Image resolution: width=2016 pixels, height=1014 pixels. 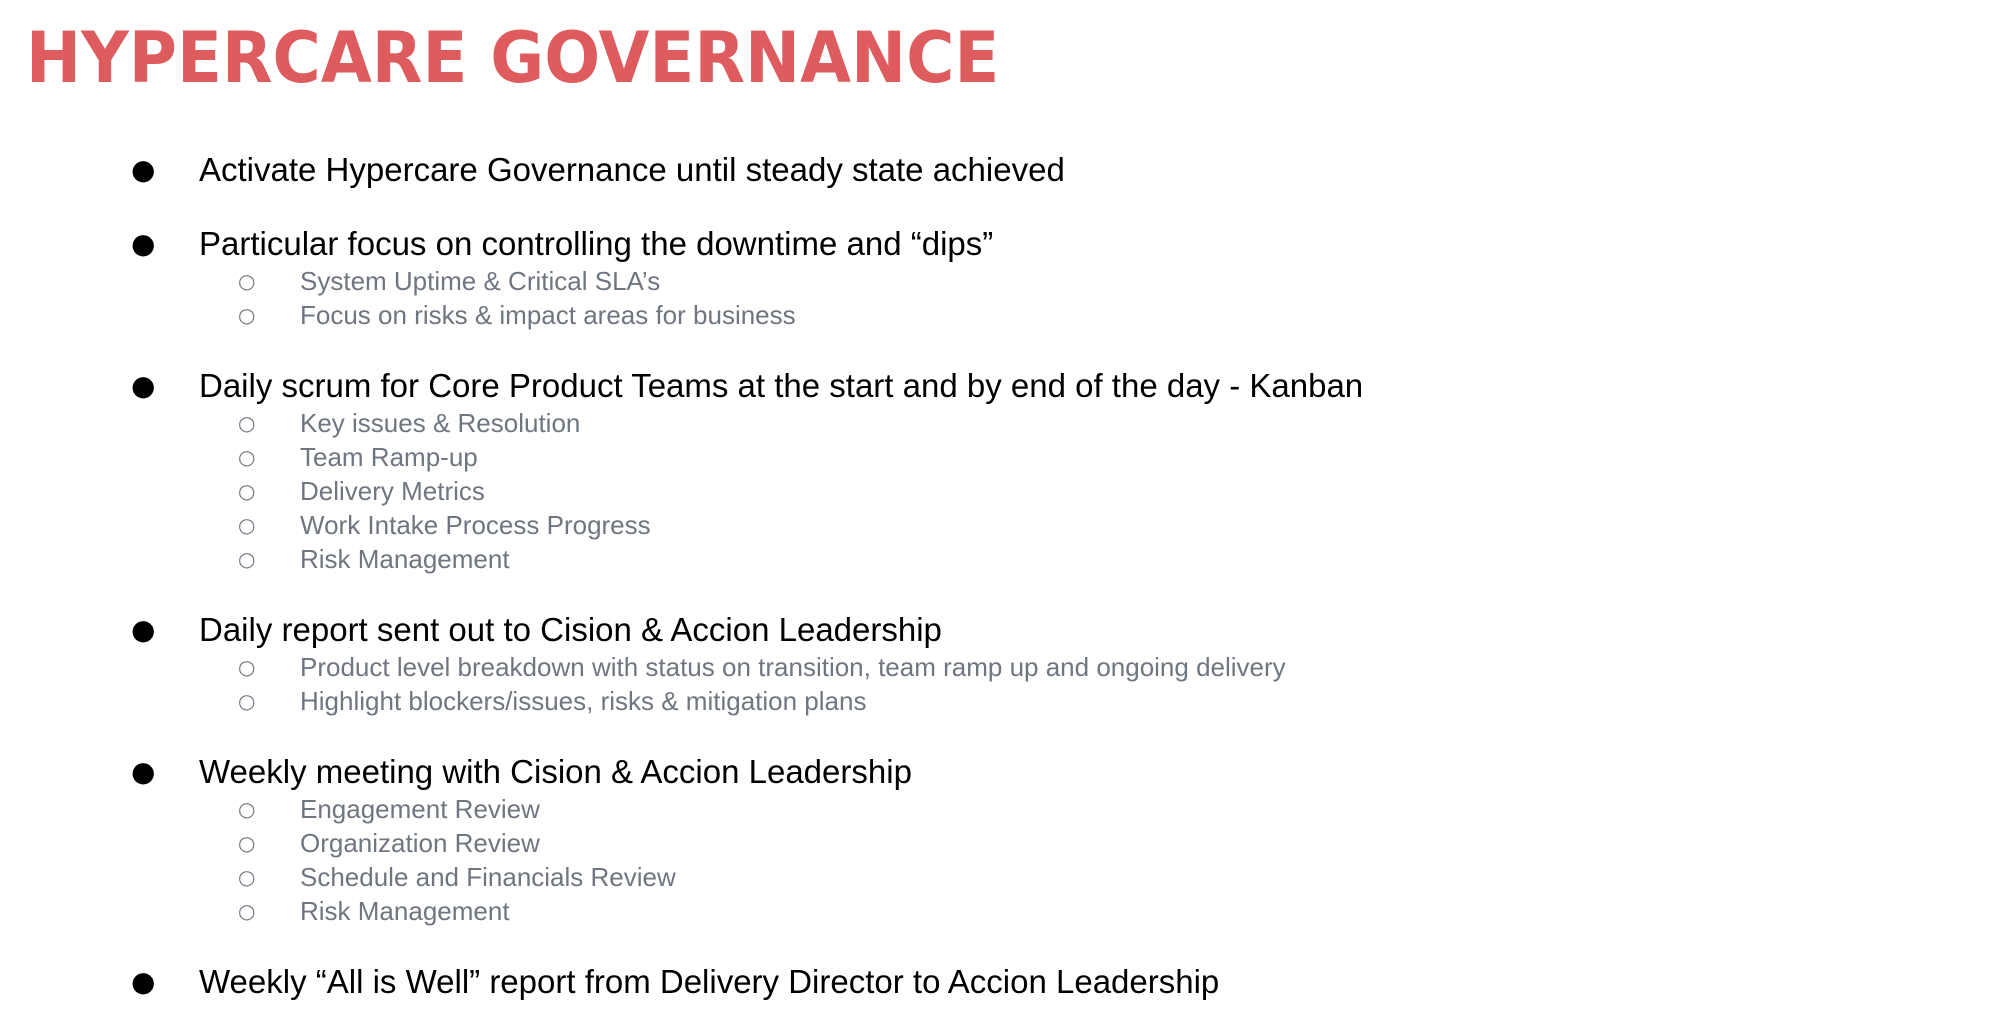 What do you see at coordinates (1008, 809) in the screenshot?
I see `sub-bullet-item: ○ Engagement Review` at bounding box center [1008, 809].